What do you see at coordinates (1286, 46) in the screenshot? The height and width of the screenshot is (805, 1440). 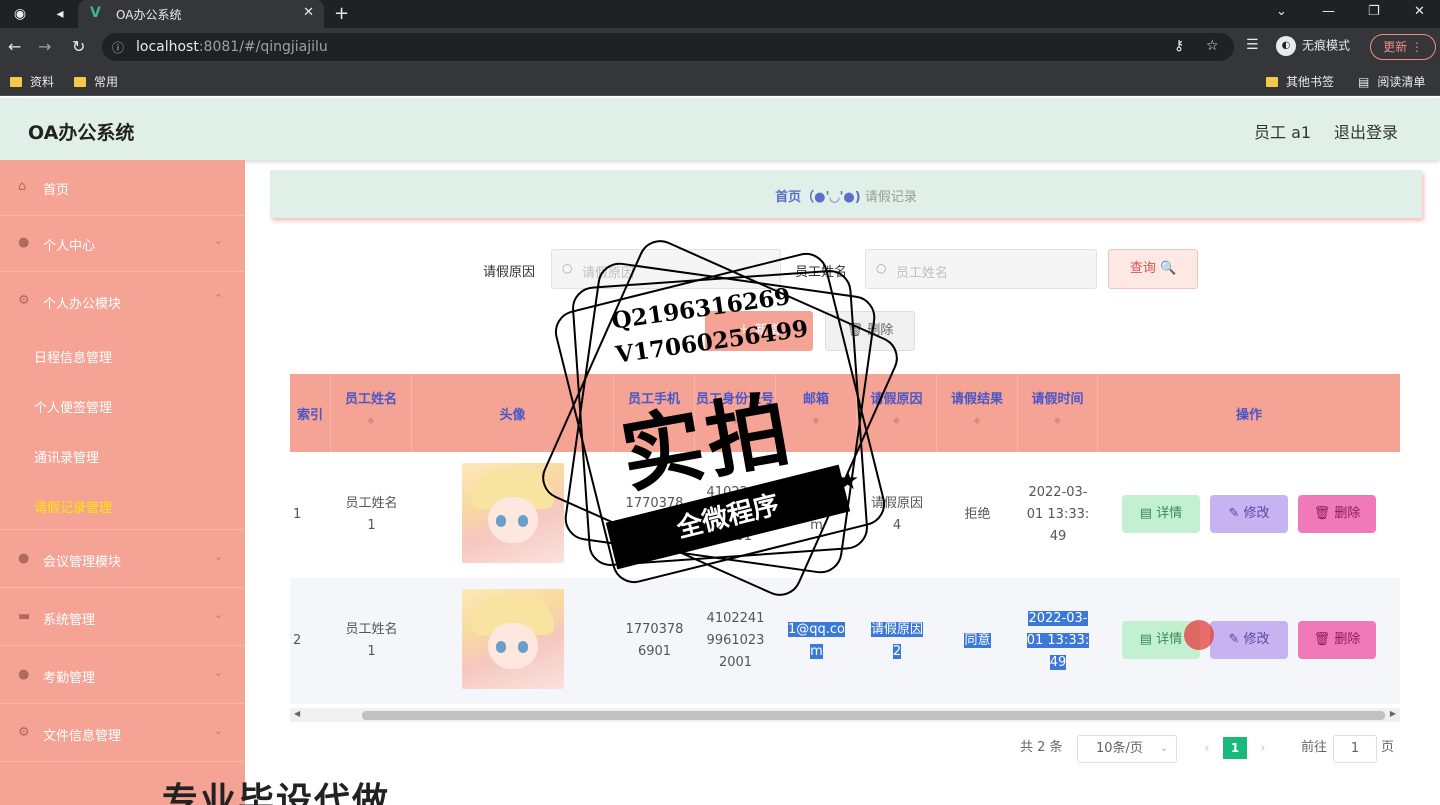 I see `incognito-icon: ◐` at bounding box center [1286, 46].